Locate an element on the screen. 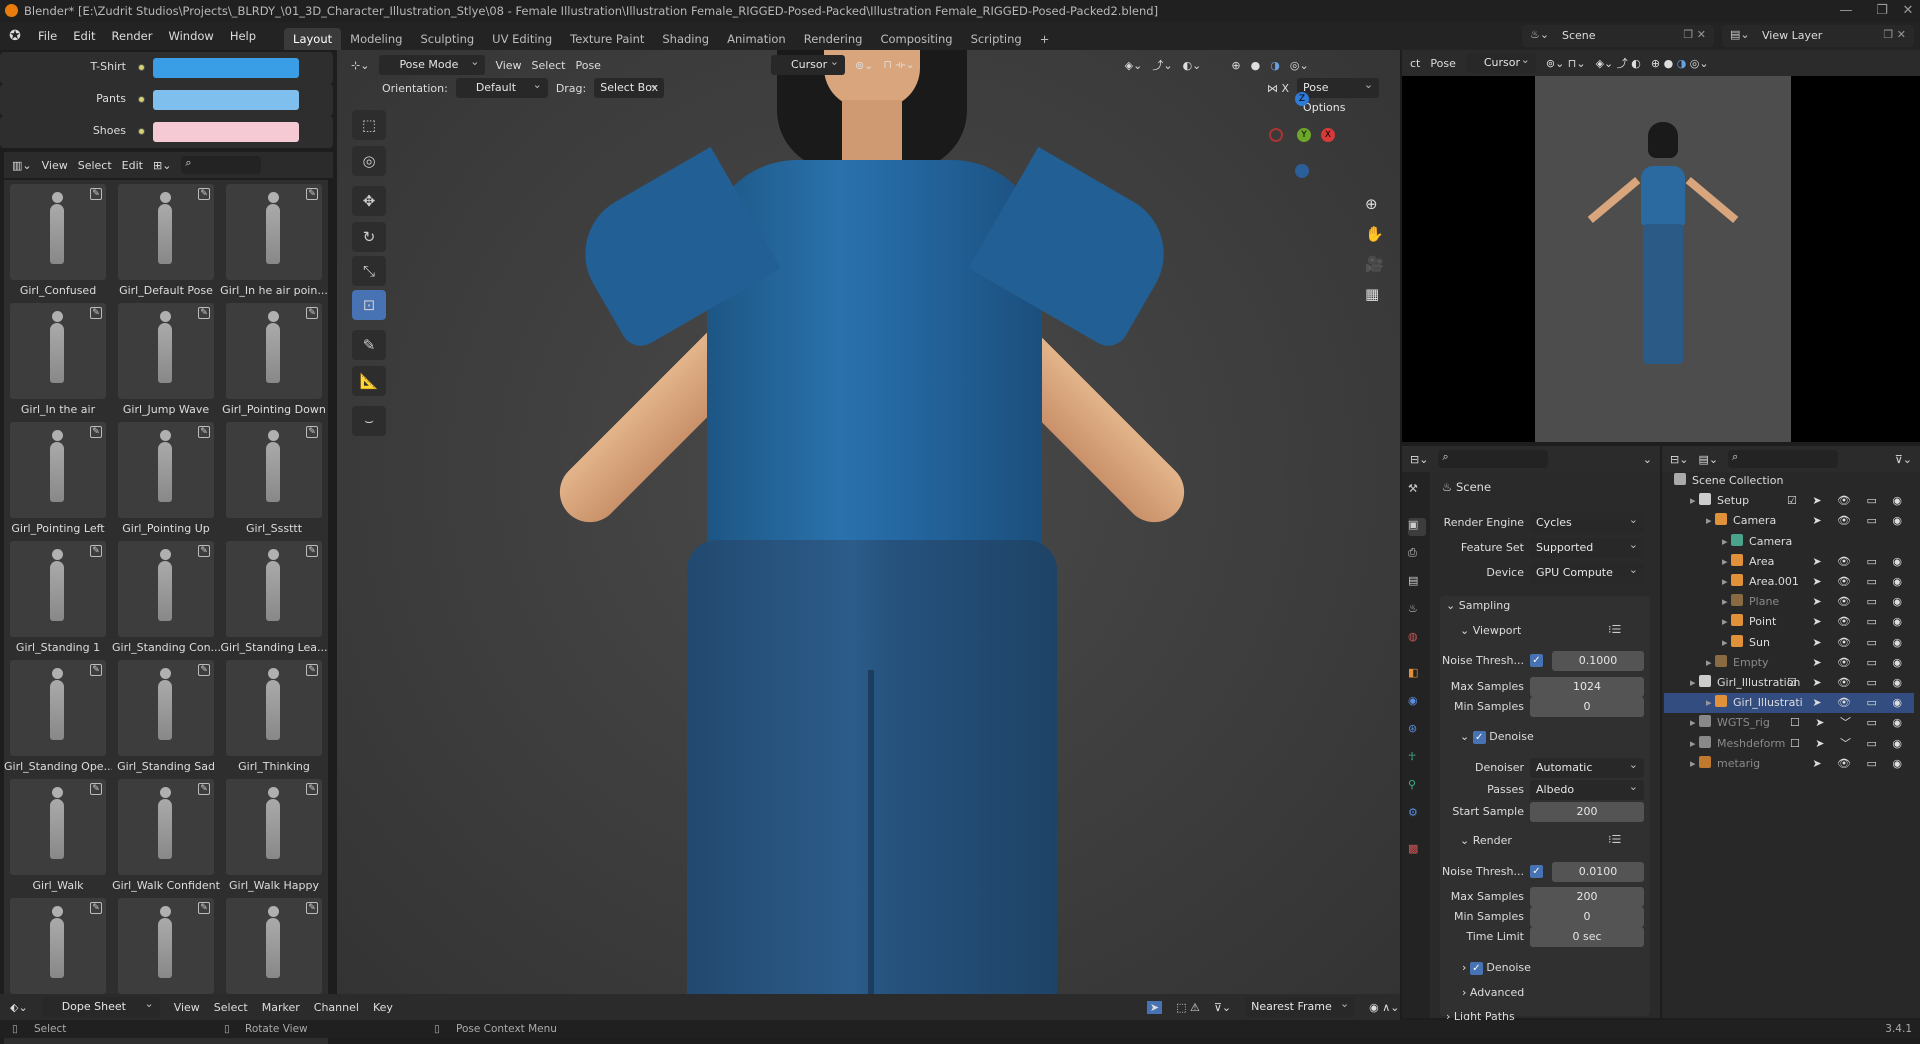  view-layer-tab-icon: ▤ is located at coordinates (1417, 583).